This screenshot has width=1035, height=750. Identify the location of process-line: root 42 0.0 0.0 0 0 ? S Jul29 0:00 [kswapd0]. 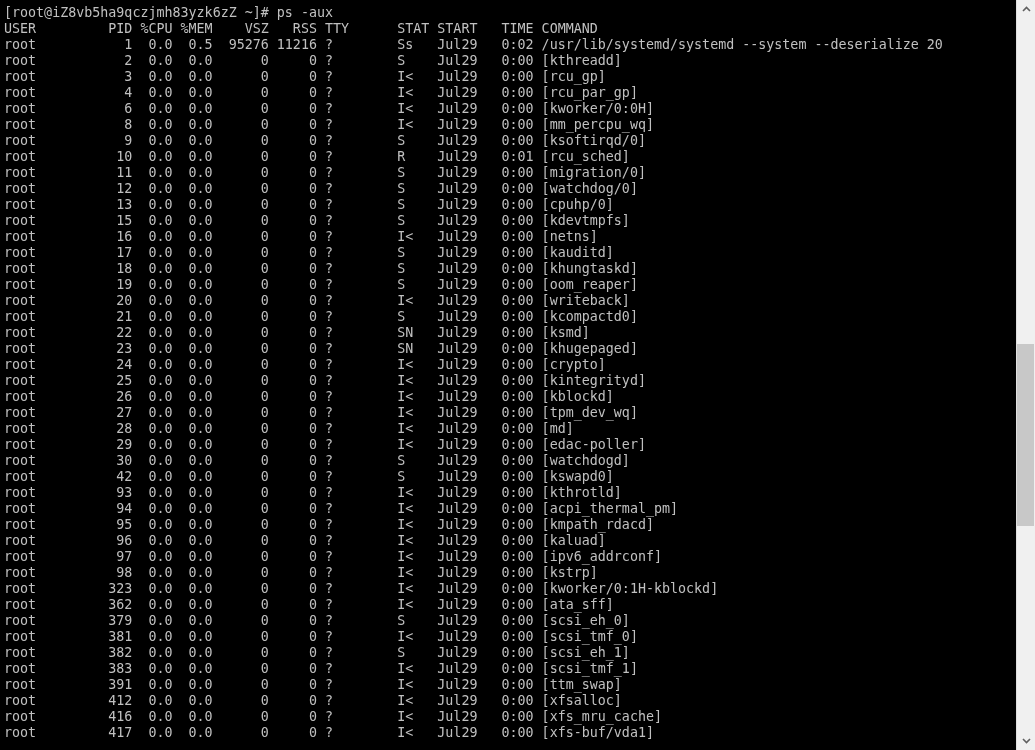
(309, 477).